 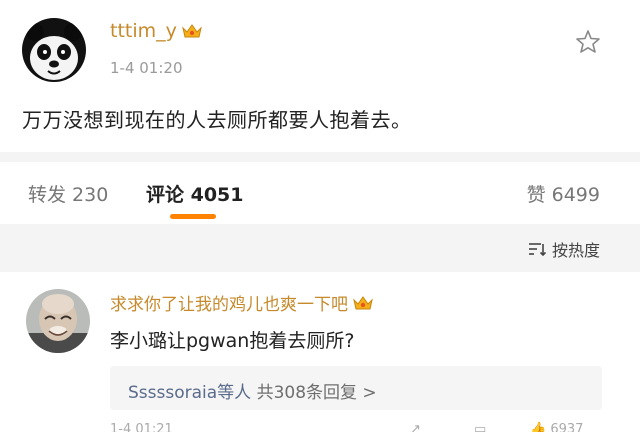 What do you see at coordinates (189, 393) in the screenshot?
I see `reply-names: Sssssoraia等人` at bounding box center [189, 393].